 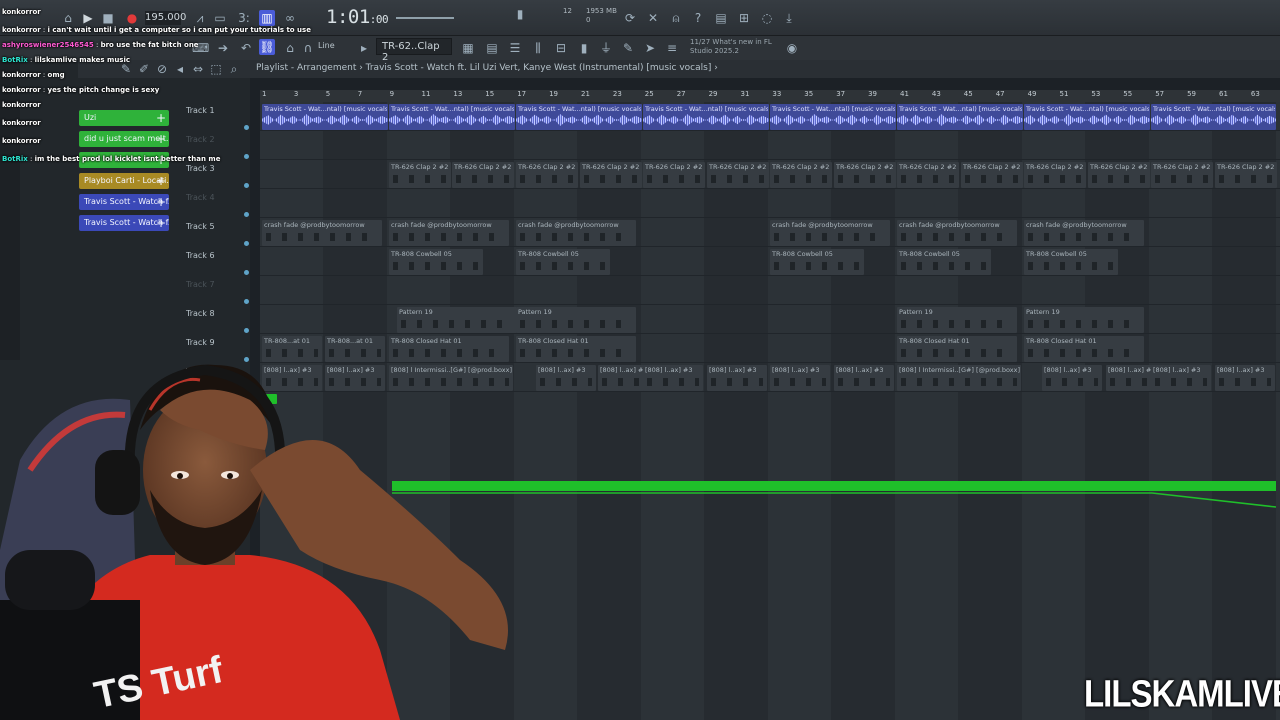 What do you see at coordinates (200, 284) in the screenshot?
I see `track-header-7: Track 7` at bounding box center [200, 284].